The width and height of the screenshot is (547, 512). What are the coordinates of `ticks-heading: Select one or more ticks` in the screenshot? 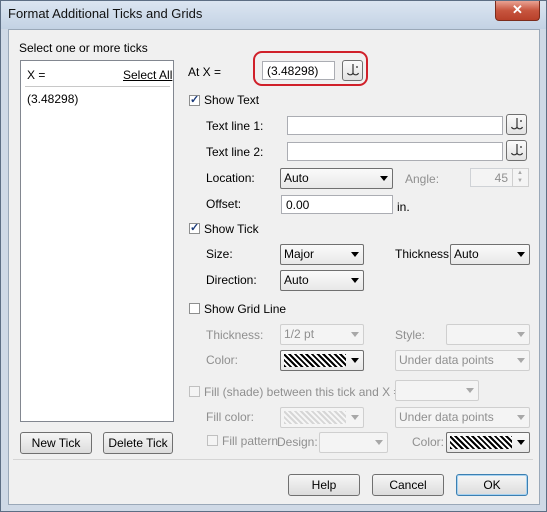 It's located at (83, 48).